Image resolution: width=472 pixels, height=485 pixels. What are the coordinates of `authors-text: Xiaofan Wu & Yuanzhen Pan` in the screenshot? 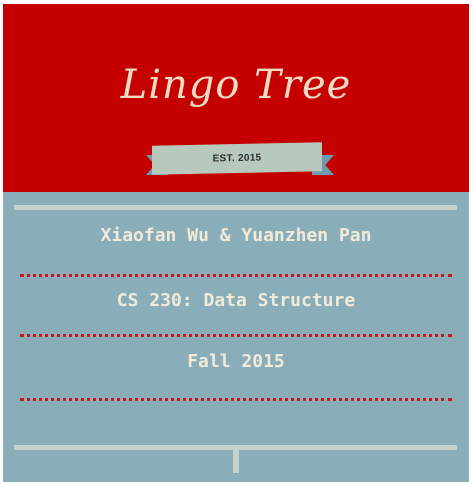 It's located at (236, 235).